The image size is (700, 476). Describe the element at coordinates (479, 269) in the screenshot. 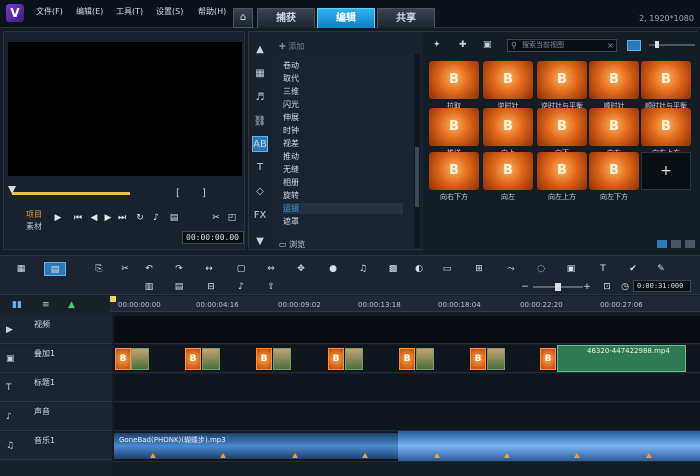

I see `split-screen-icon: ⊞` at that location.